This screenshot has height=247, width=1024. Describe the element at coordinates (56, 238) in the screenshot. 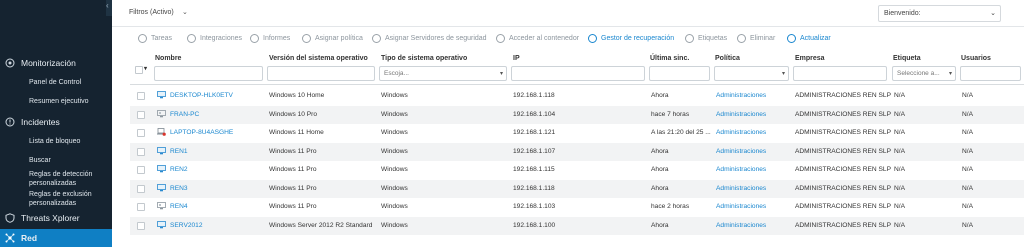

I see `nav-network: Red` at that location.